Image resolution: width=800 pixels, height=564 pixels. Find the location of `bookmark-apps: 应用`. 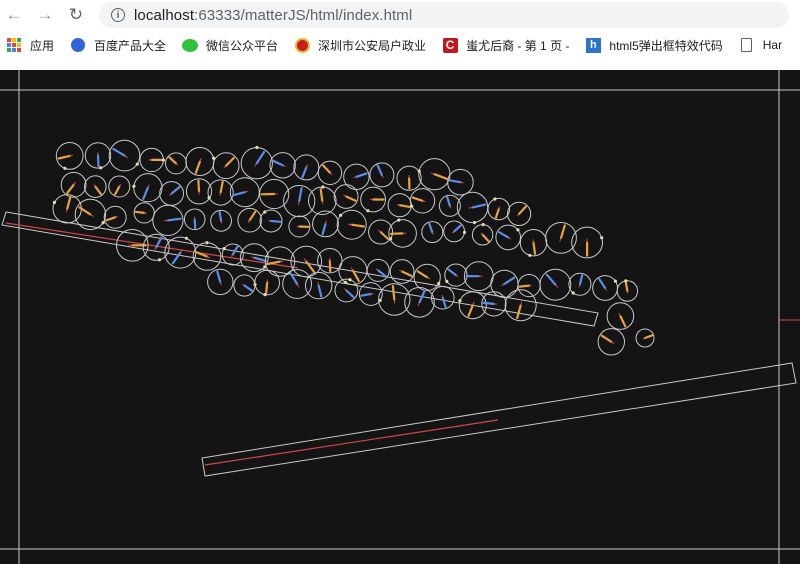

bookmark-apps: 应用 is located at coordinates (30, 45).